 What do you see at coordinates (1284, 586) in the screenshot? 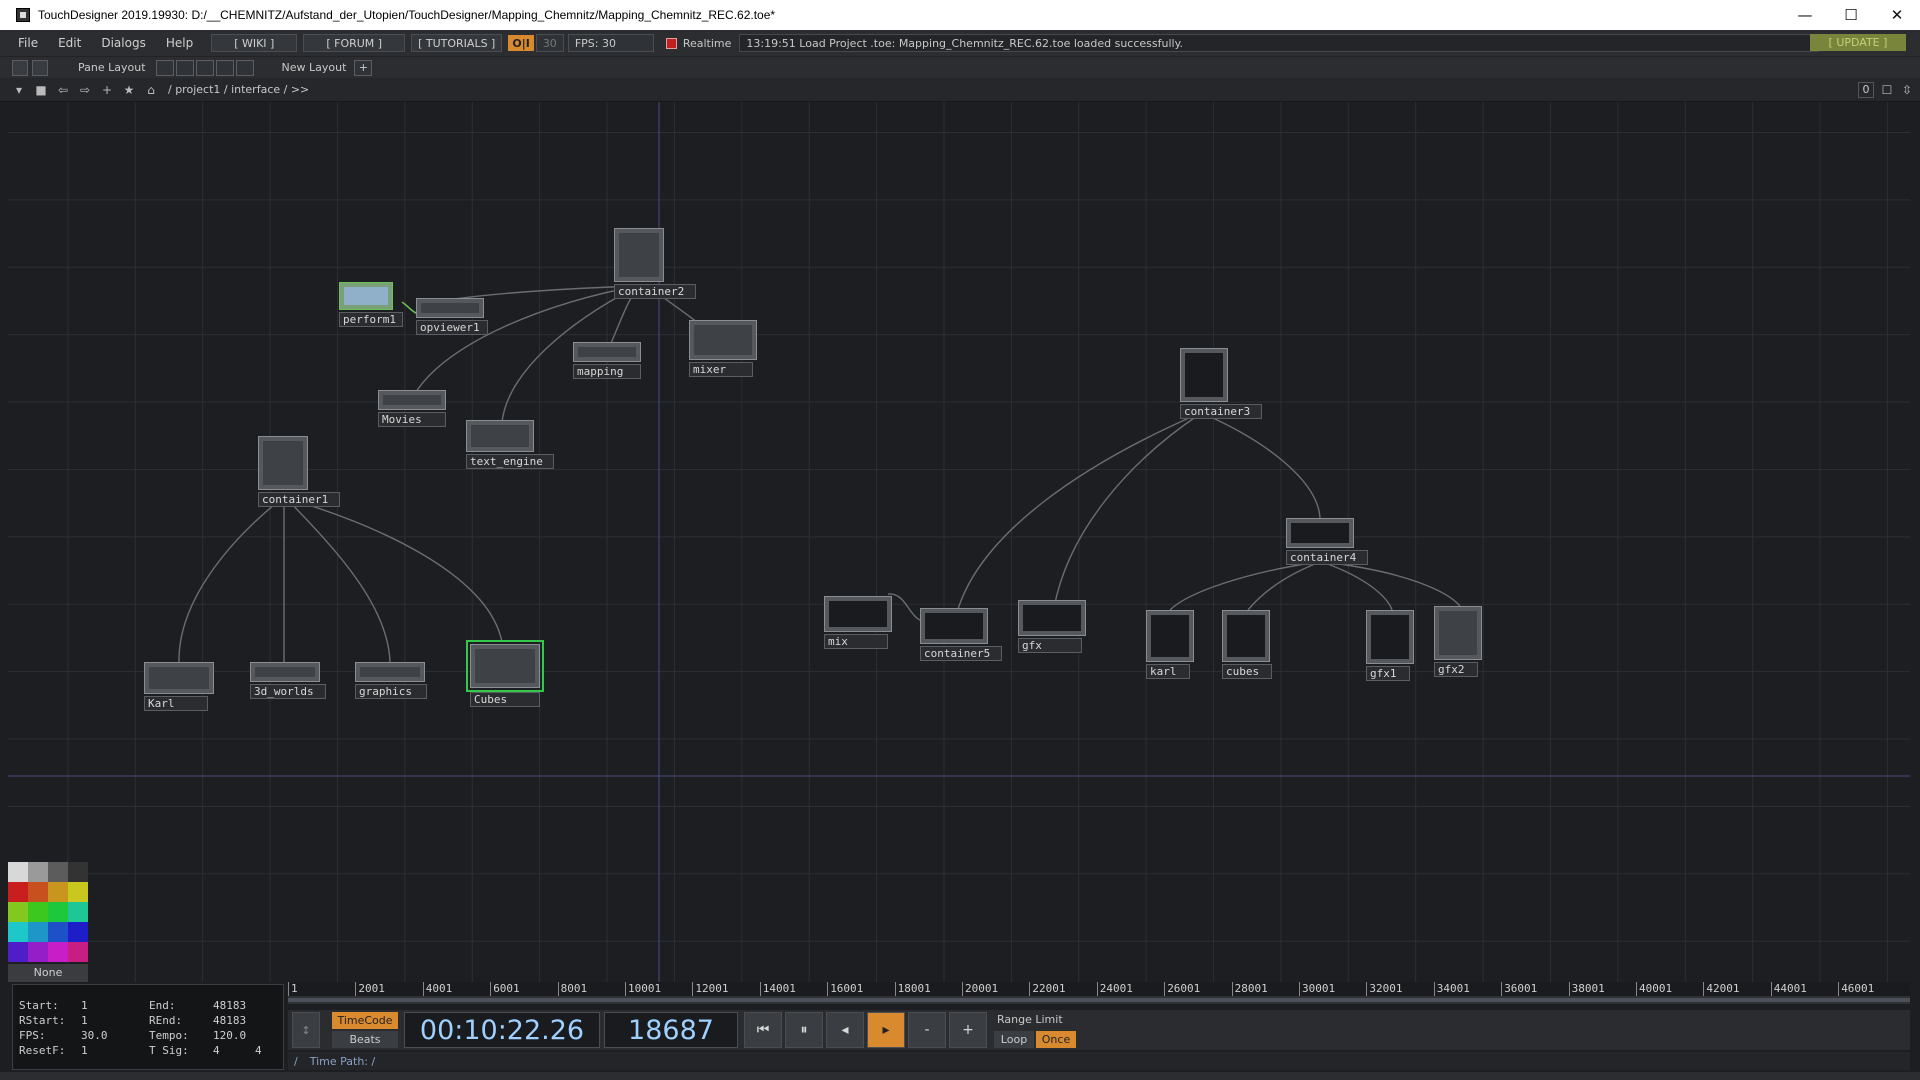
I see `wire-container4-cubes2` at bounding box center [1284, 586].